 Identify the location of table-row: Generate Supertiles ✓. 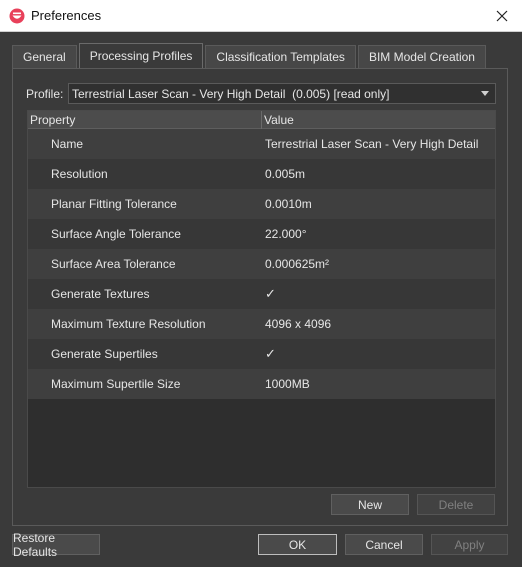
(261, 354).